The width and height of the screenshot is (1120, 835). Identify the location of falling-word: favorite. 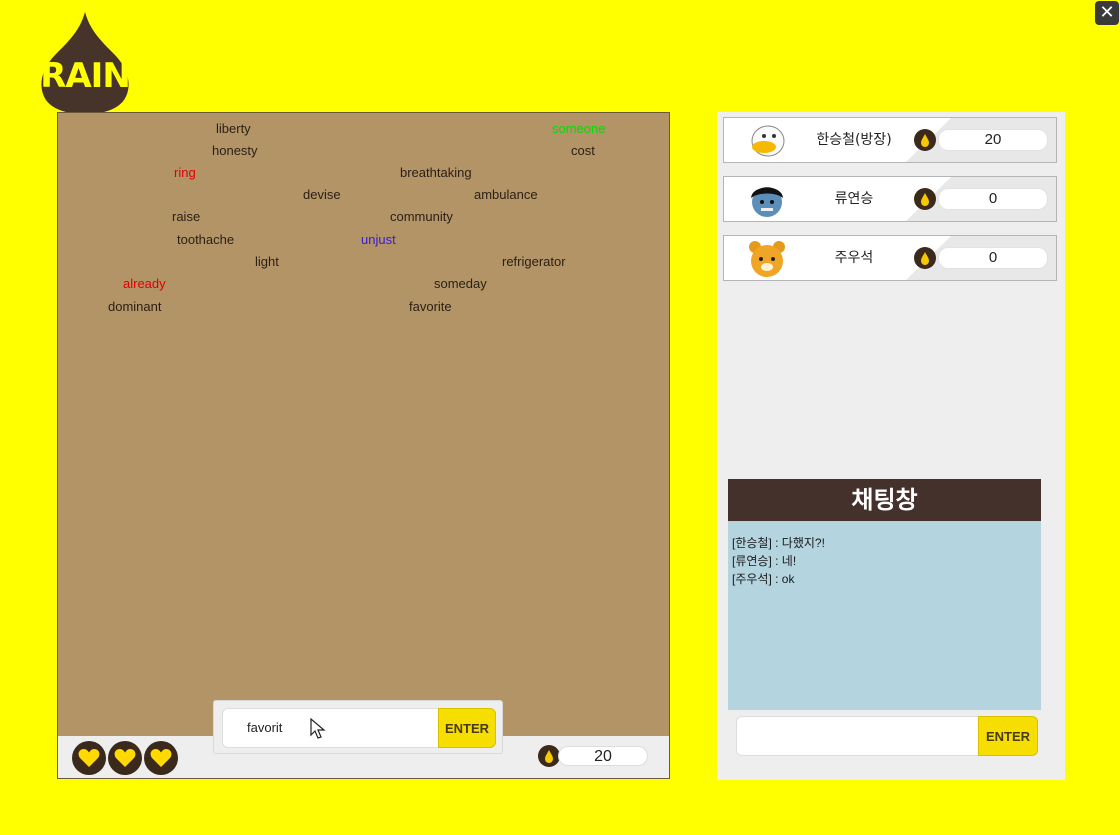
(430, 306).